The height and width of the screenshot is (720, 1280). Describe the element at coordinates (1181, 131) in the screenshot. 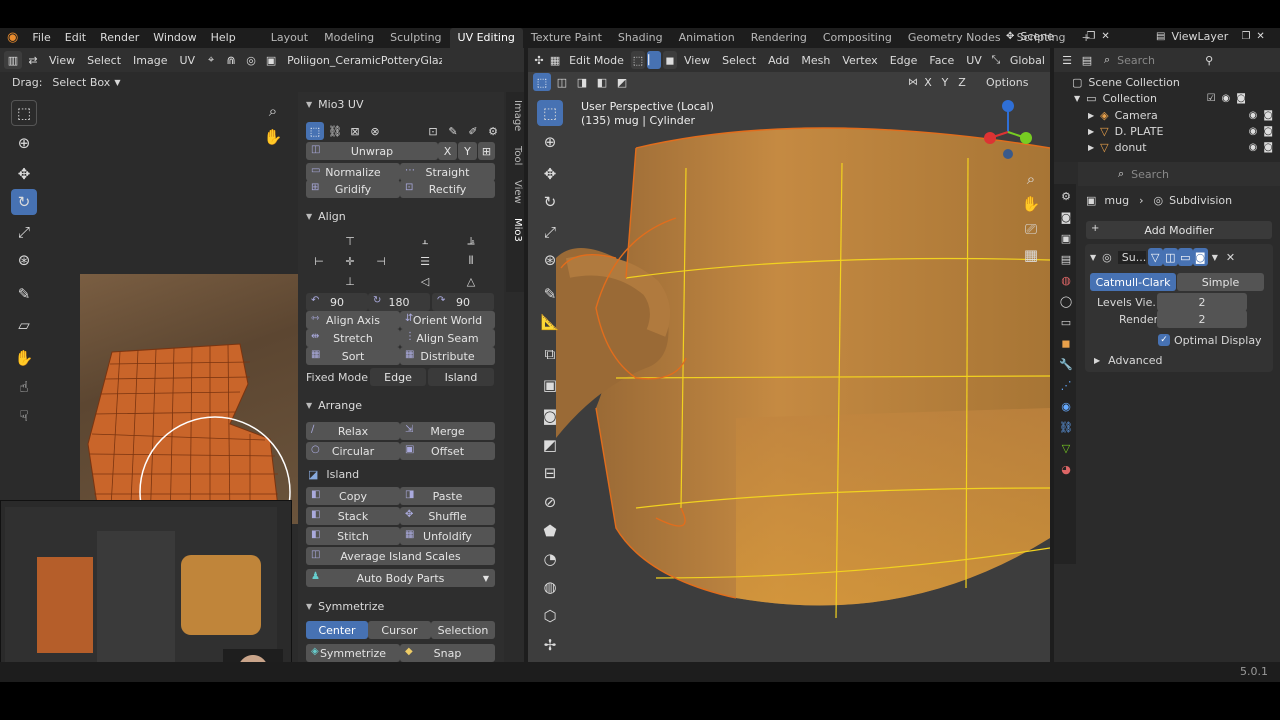

I see `outliner-item-plate: ▶ ▽ D. PLATE ◉ ◙` at that location.